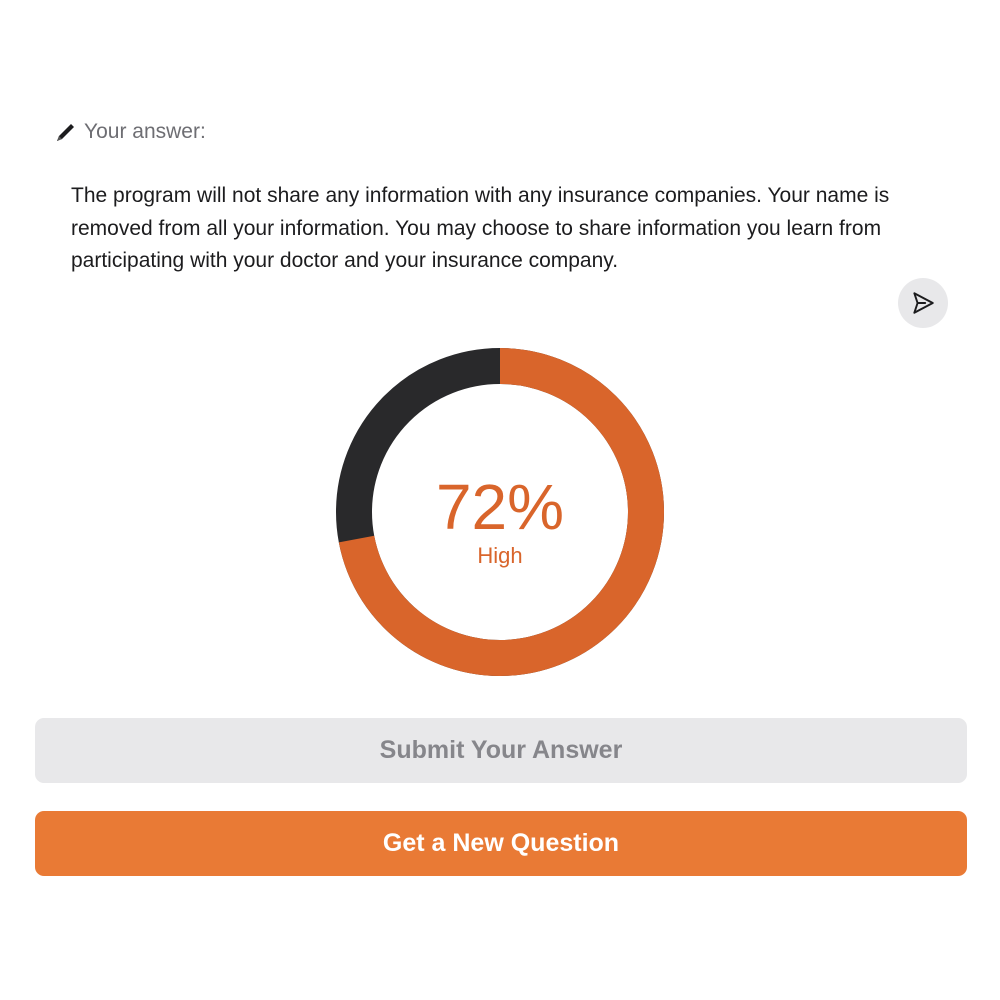  Describe the element at coordinates (501, 750) in the screenshot. I see `submit-answer-button: Submit Your Answer` at that location.